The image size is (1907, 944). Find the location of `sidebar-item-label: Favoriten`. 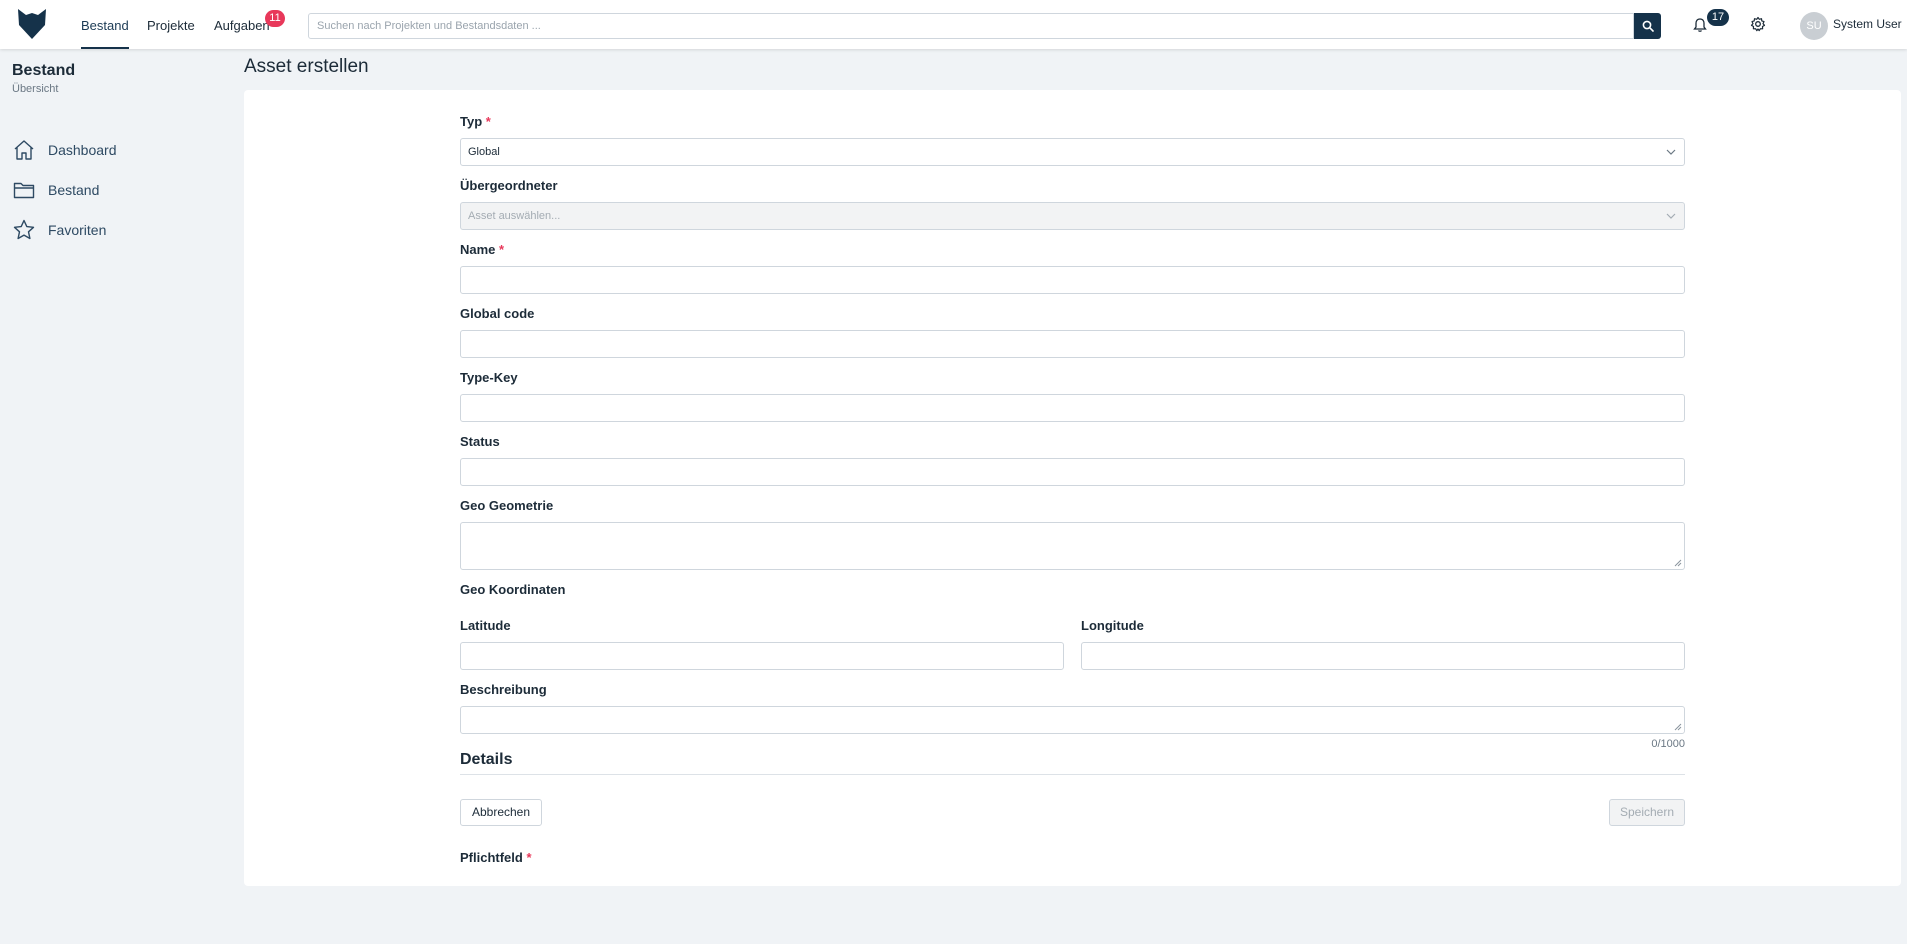

sidebar-item-label: Favoriten is located at coordinates (77, 230).